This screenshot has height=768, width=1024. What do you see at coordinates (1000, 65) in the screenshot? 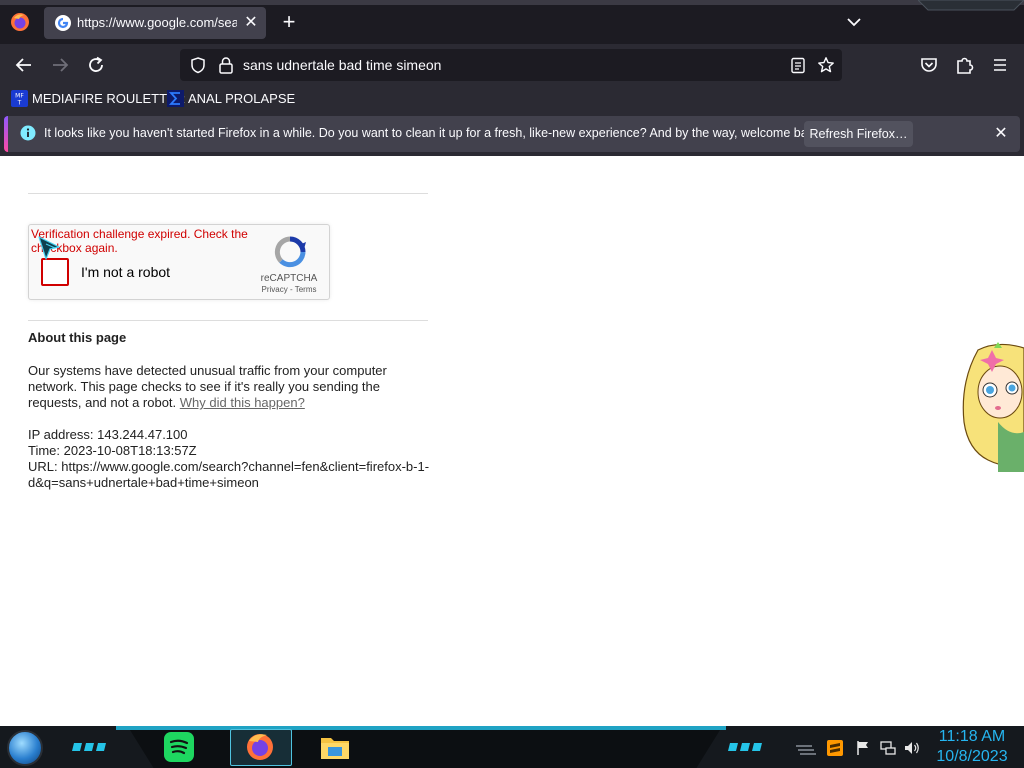
I see `hamburger-menu-icon` at bounding box center [1000, 65].